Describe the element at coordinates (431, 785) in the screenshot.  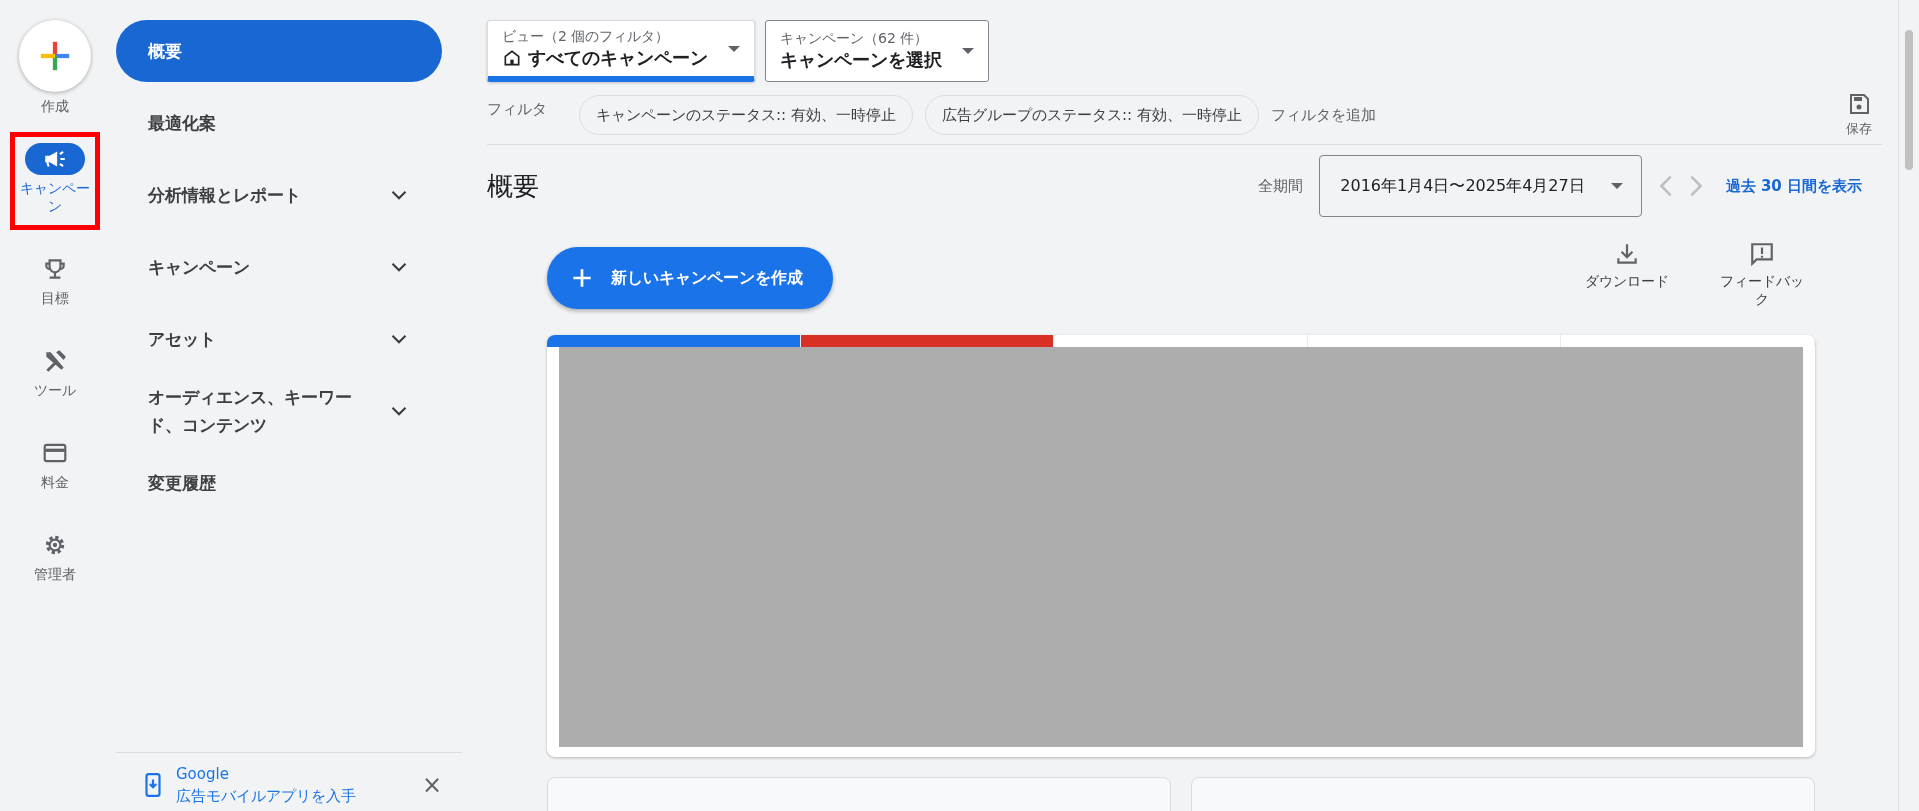
I see `close-button: ×` at that location.